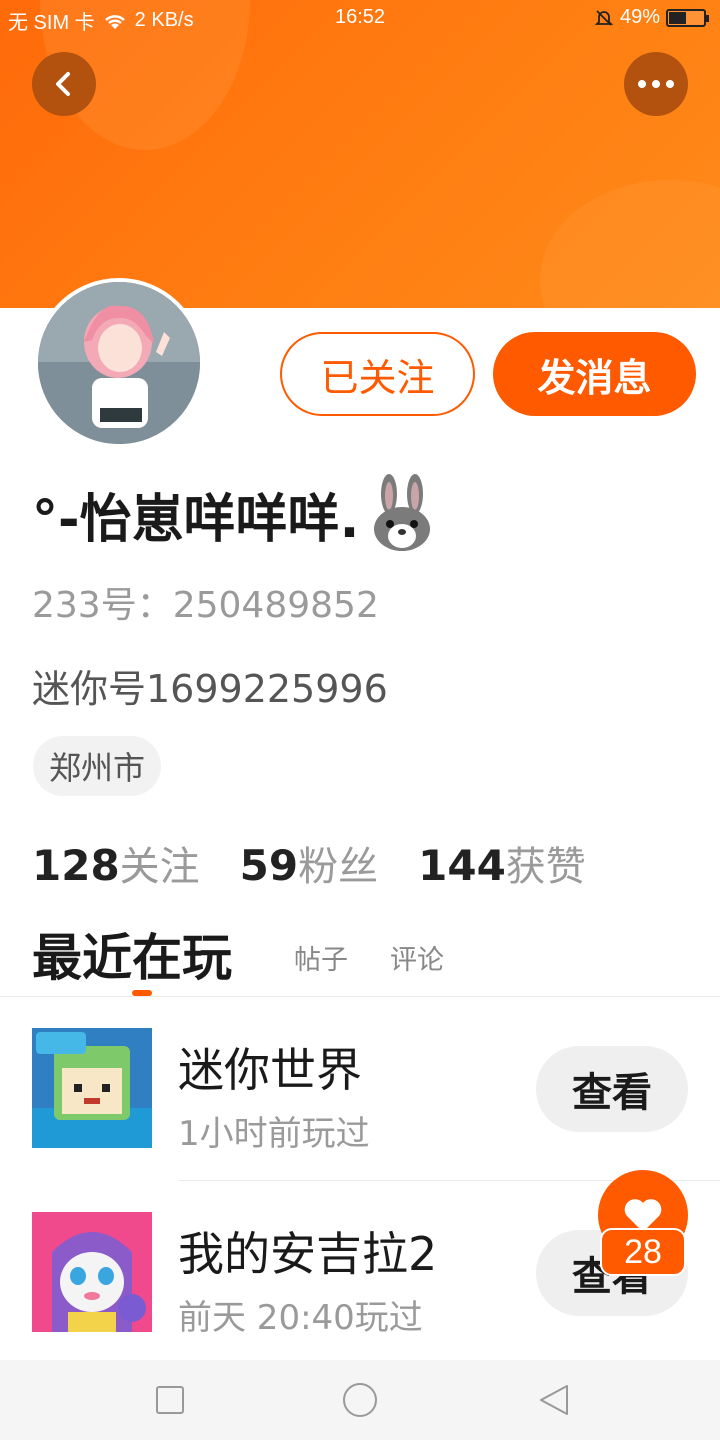 The width and height of the screenshot is (720, 1440). What do you see at coordinates (274, 1134) in the screenshot?
I see `game-last-played: 1小时前玩过` at bounding box center [274, 1134].